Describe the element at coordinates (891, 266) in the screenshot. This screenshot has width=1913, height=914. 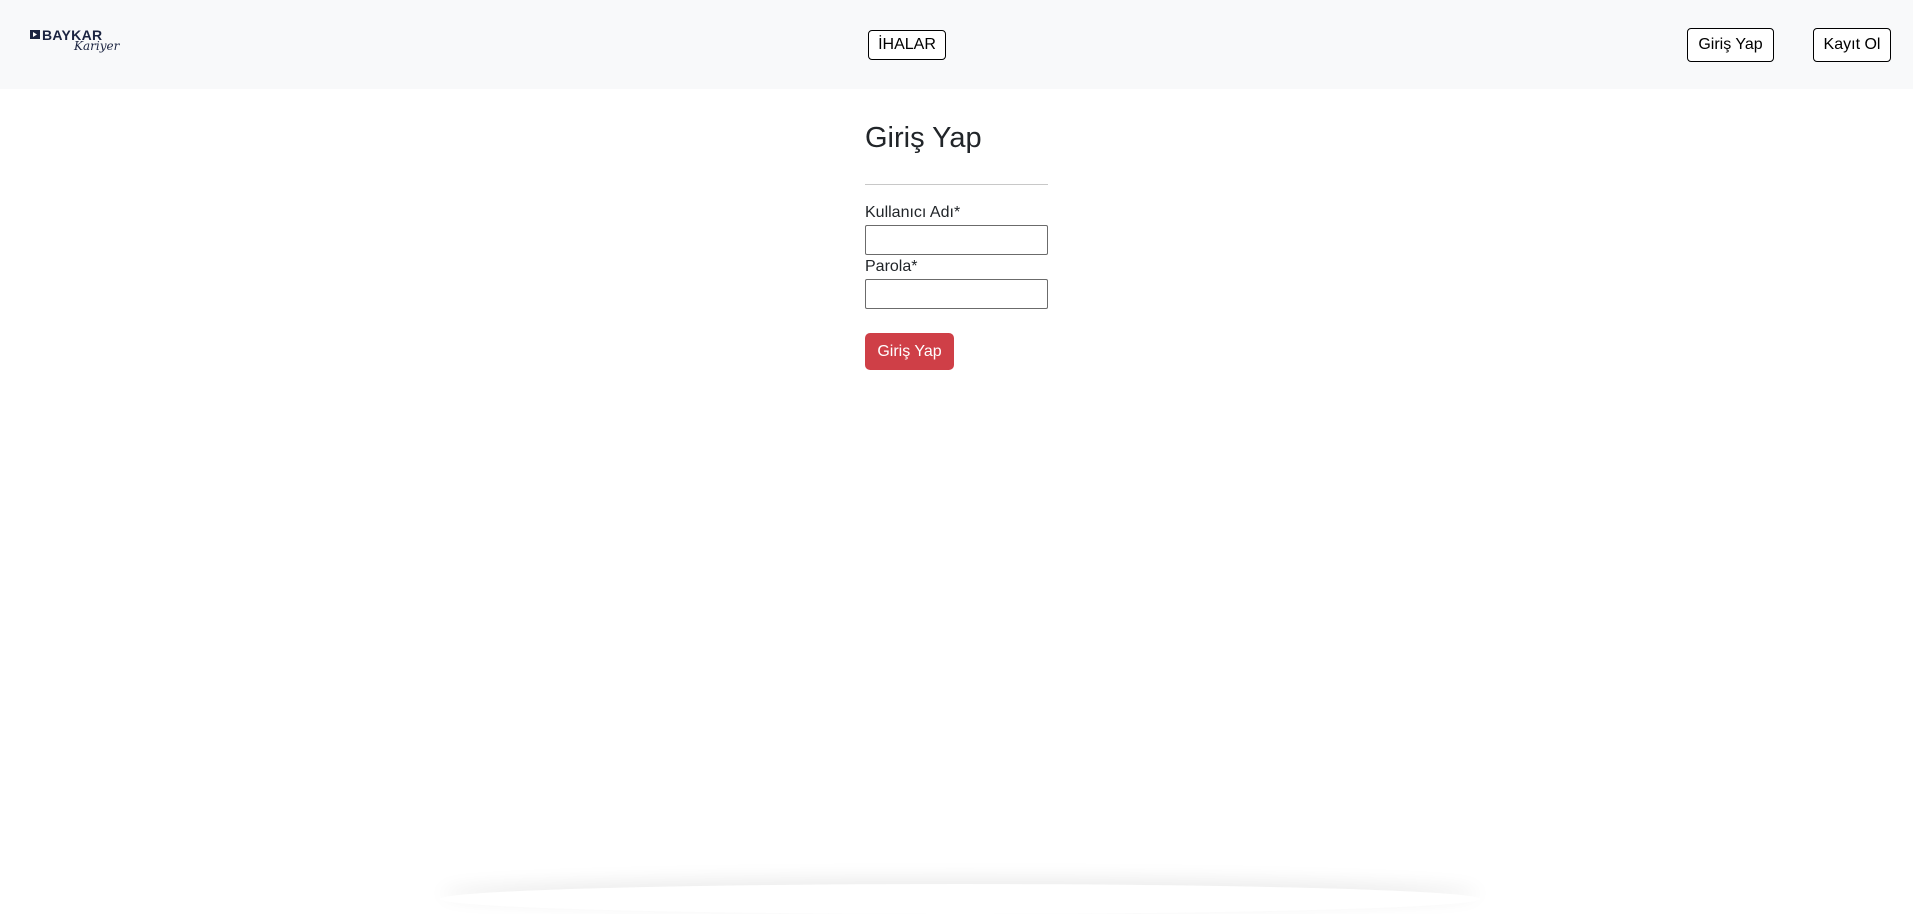
I see `password-label: Parola*` at that location.